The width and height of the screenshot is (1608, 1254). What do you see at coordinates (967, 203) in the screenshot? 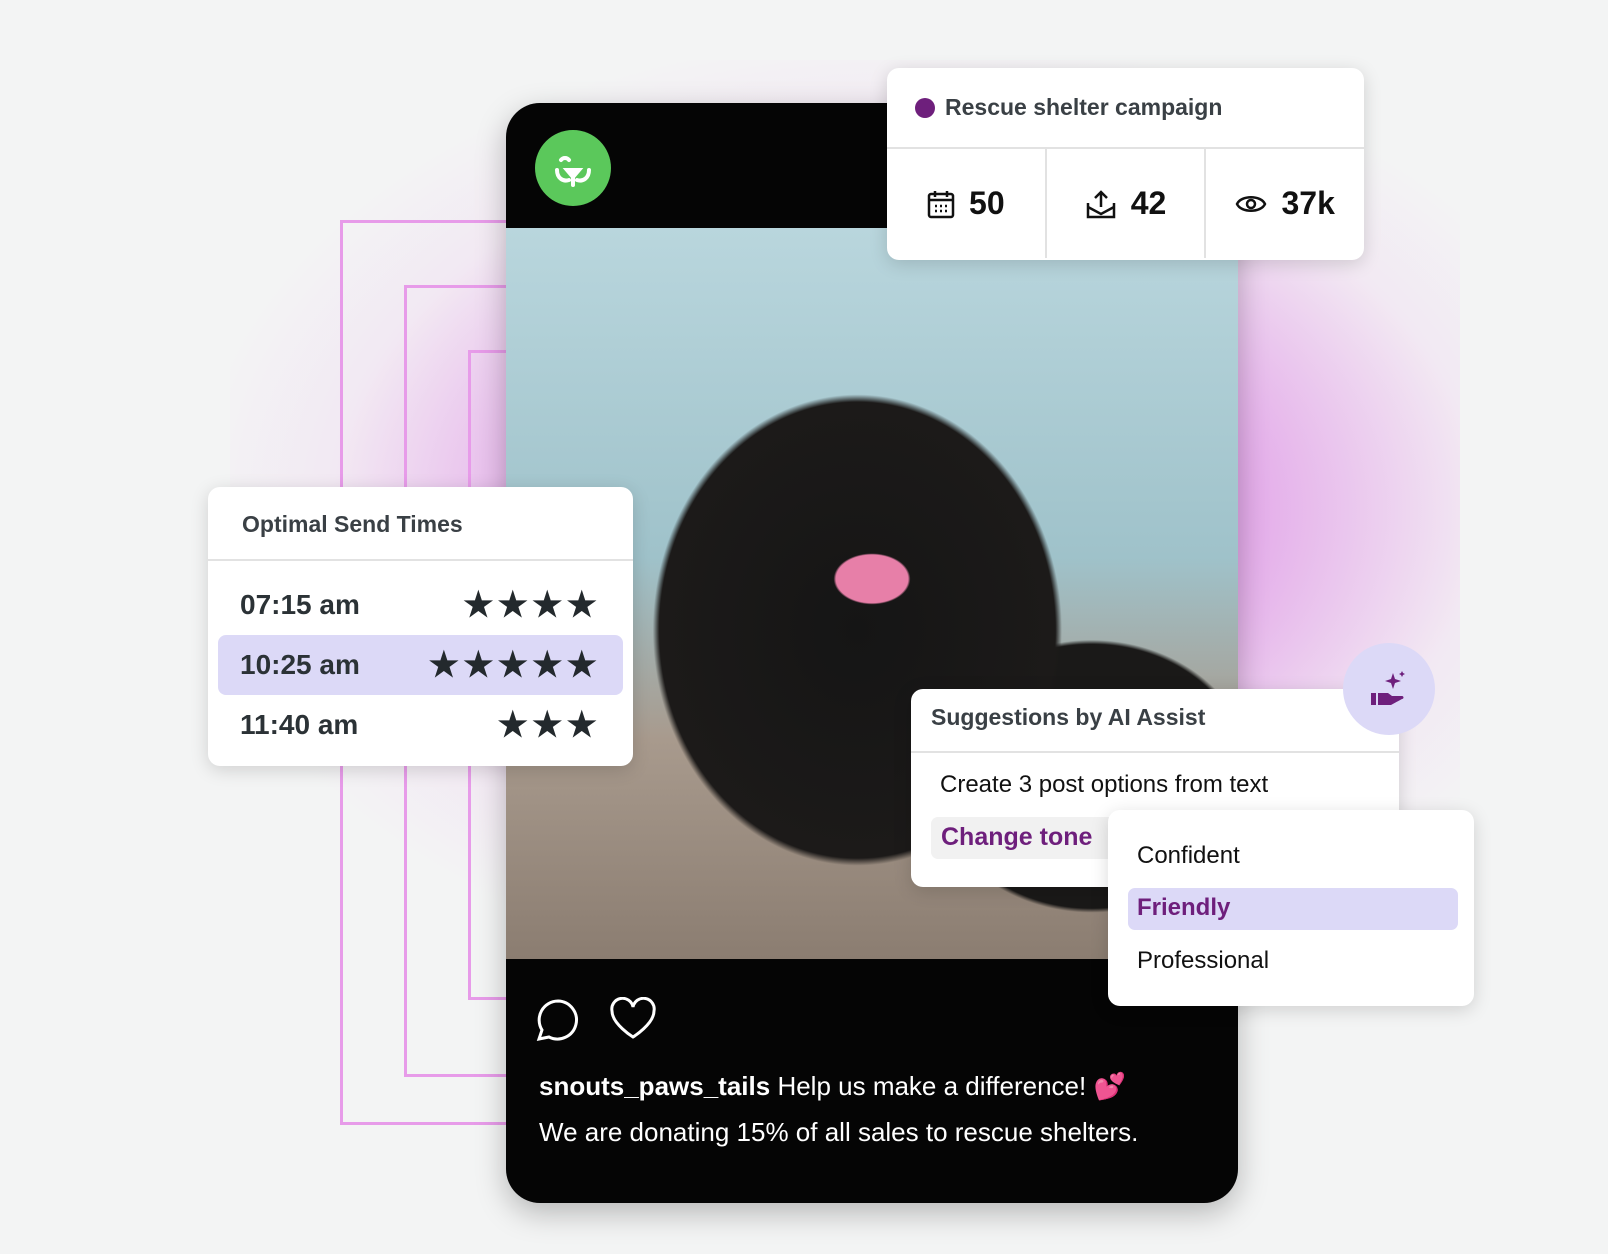
I see `stat-scheduled: 50` at bounding box center [967, 203].